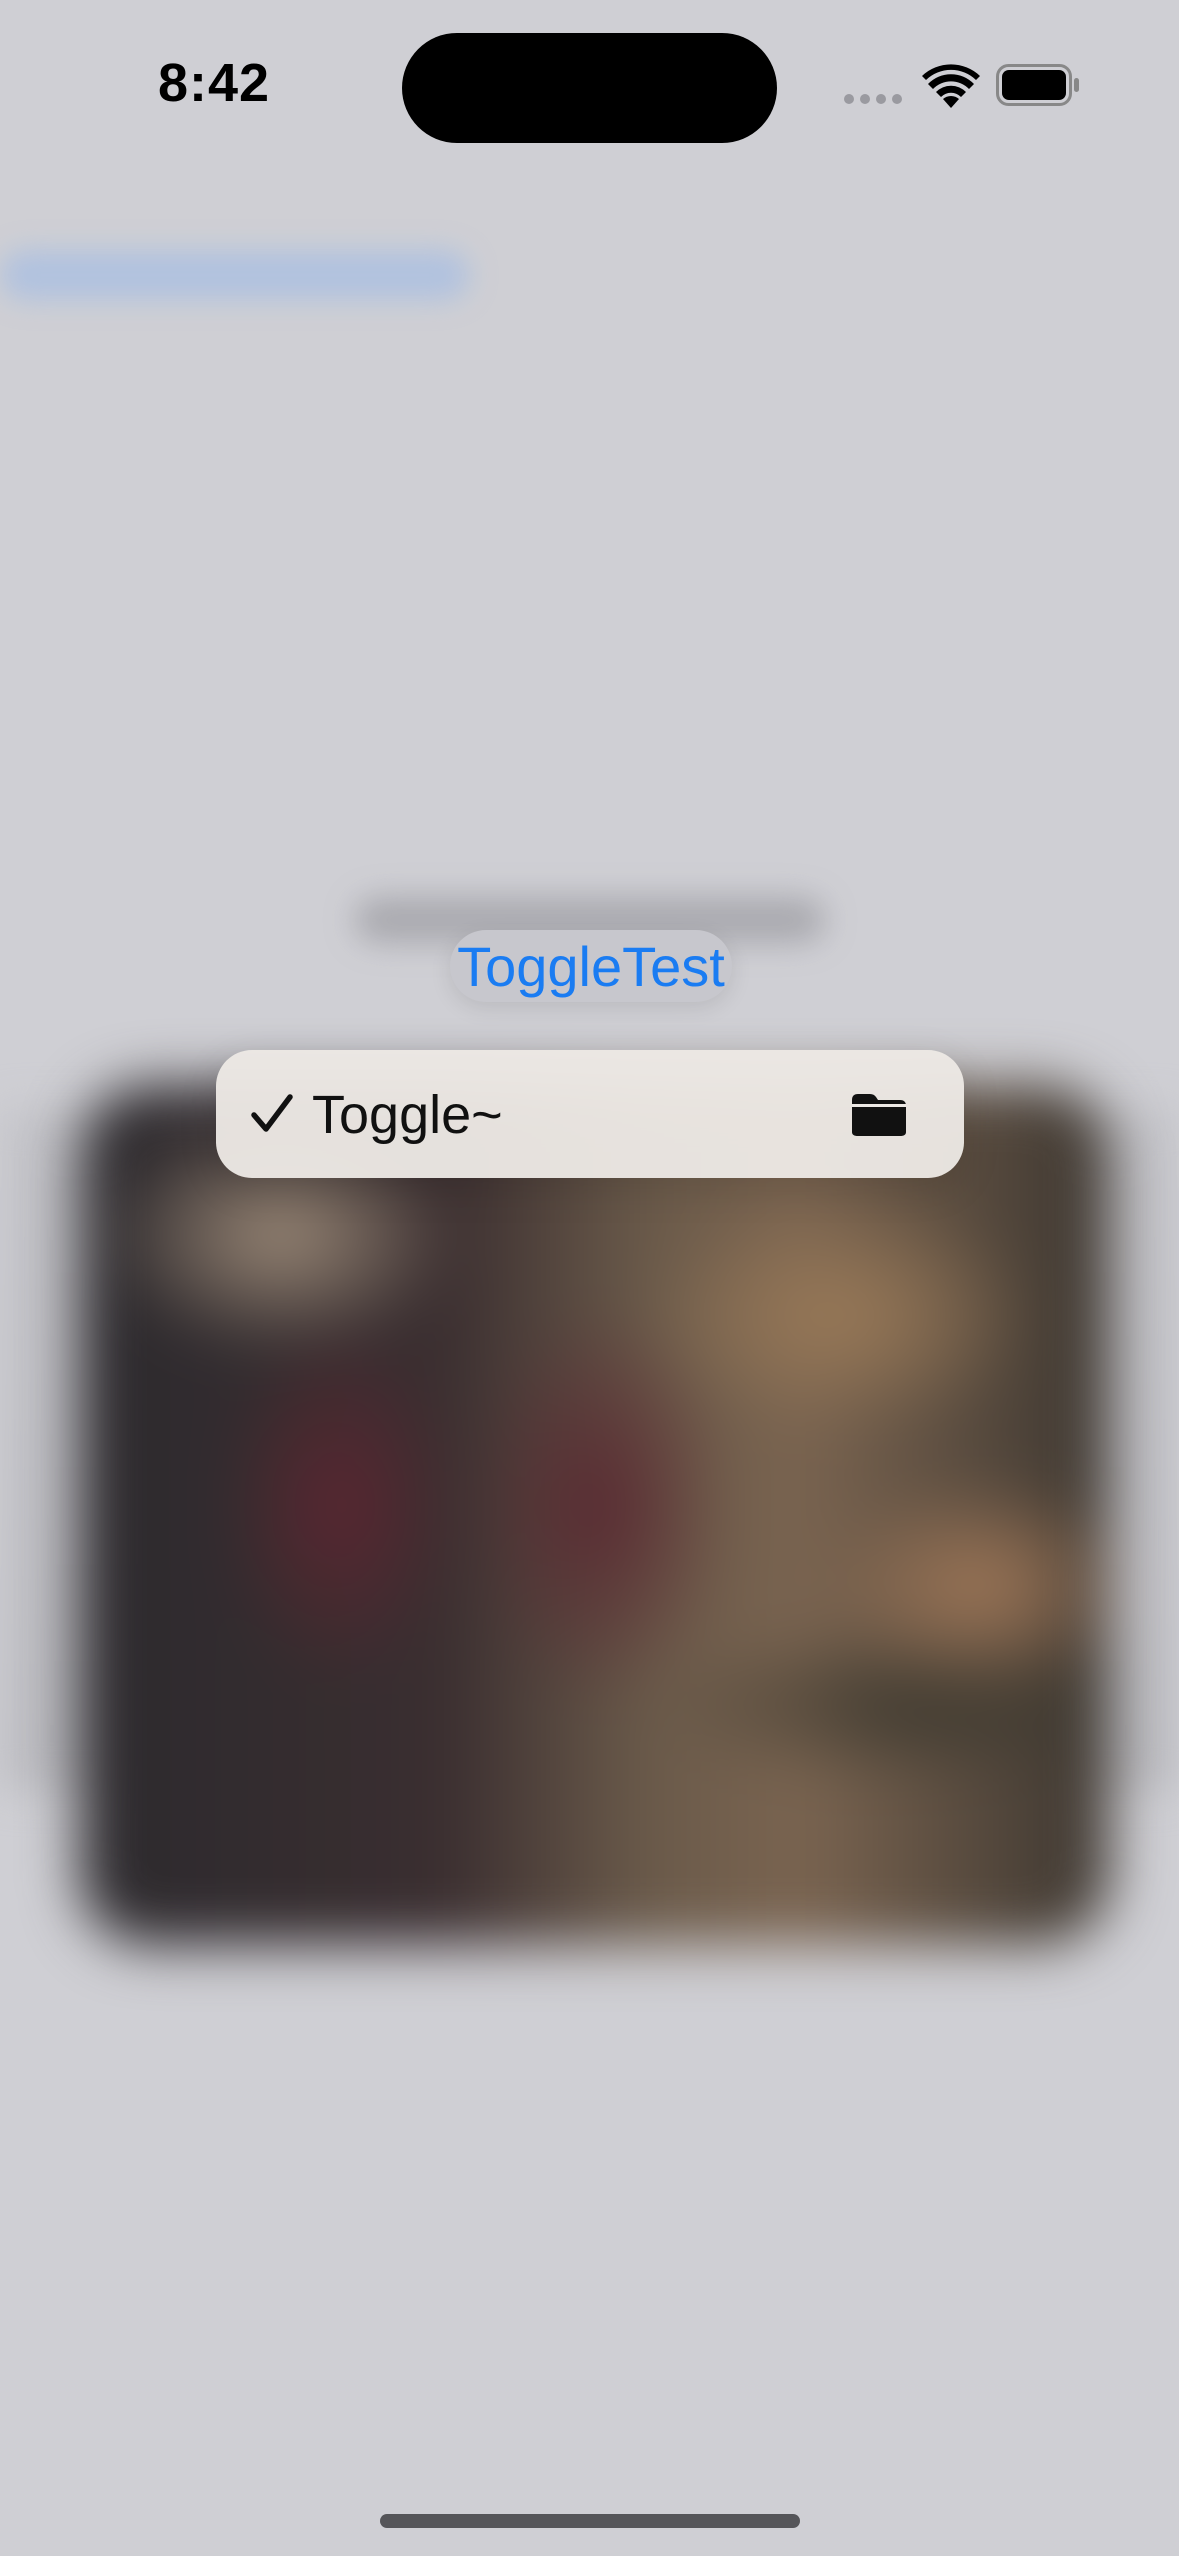  I want to click on cellular-signal-icon, so click(874, 100).